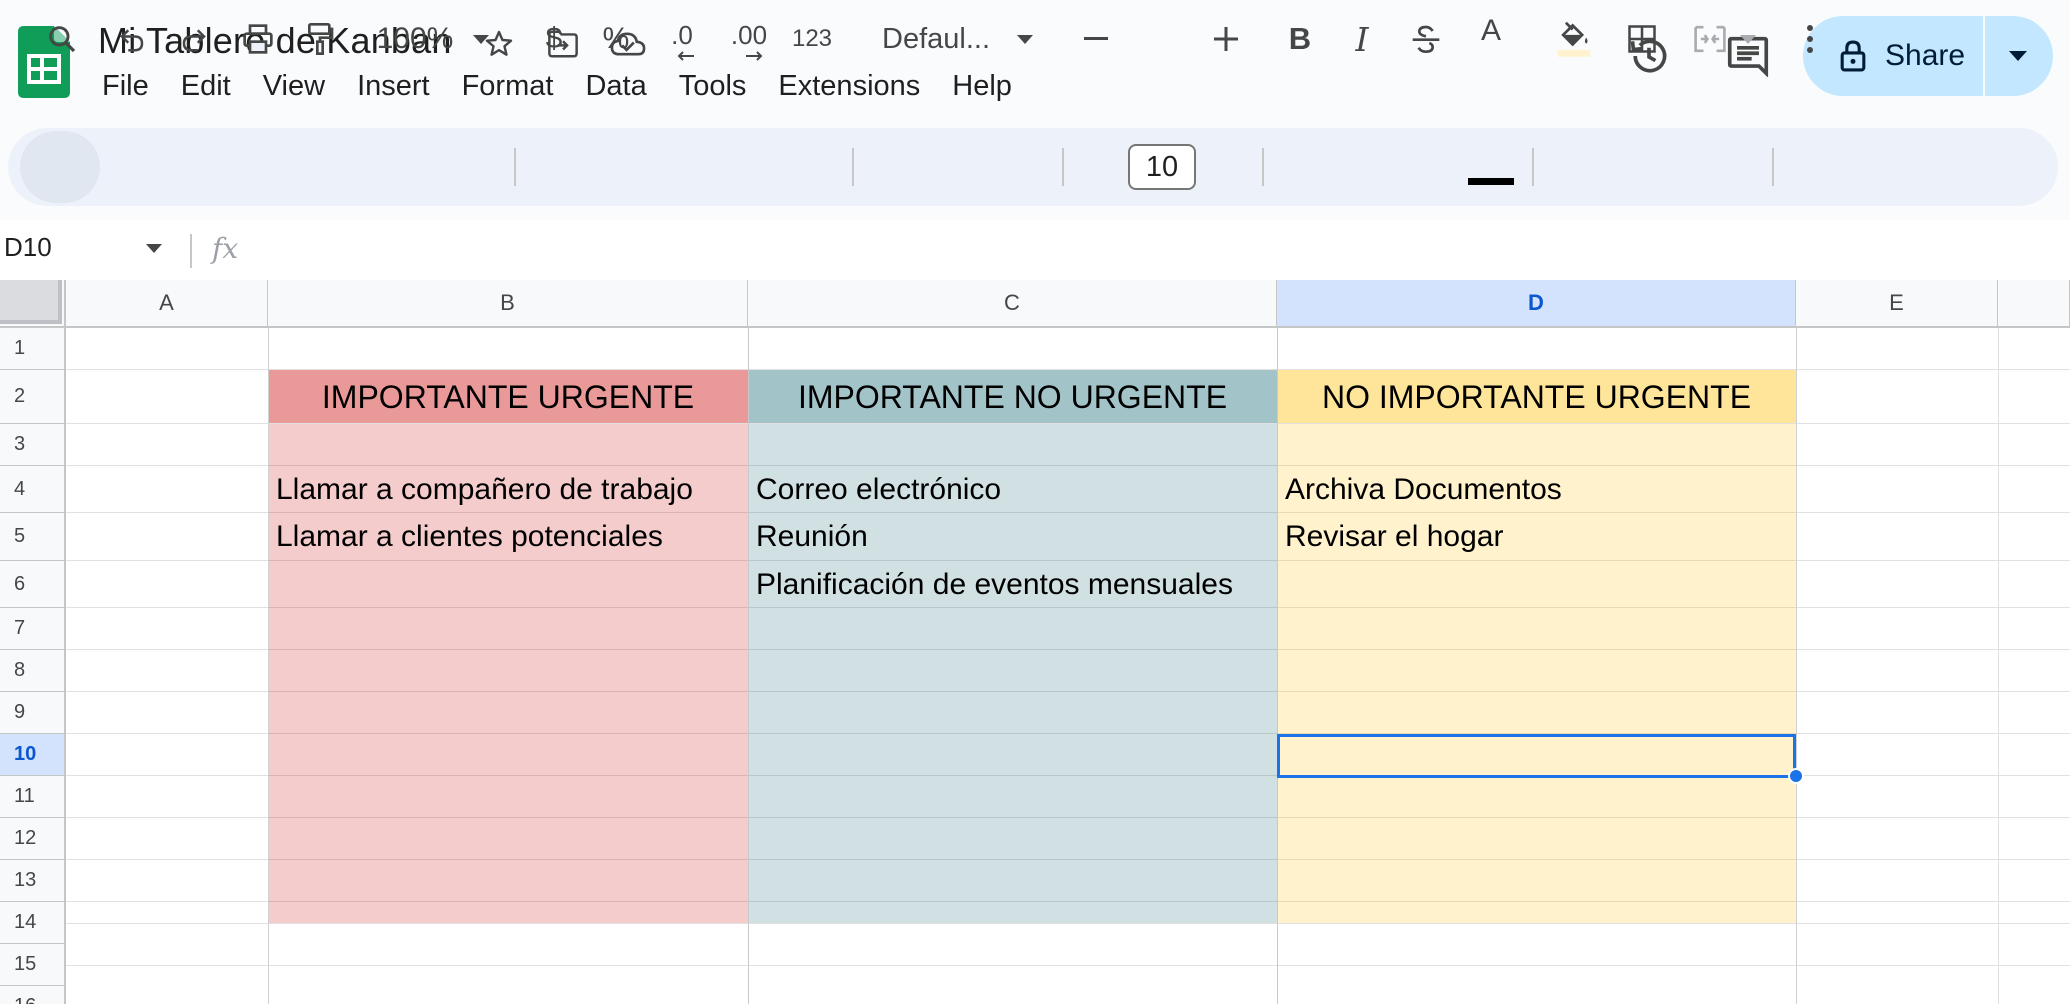 This screenshot has height=1004, width=2070. What do you see at coordinates (1012, 304) in the screenshot?
I see `column-header-c: C` at bounding box center [1012, 304].